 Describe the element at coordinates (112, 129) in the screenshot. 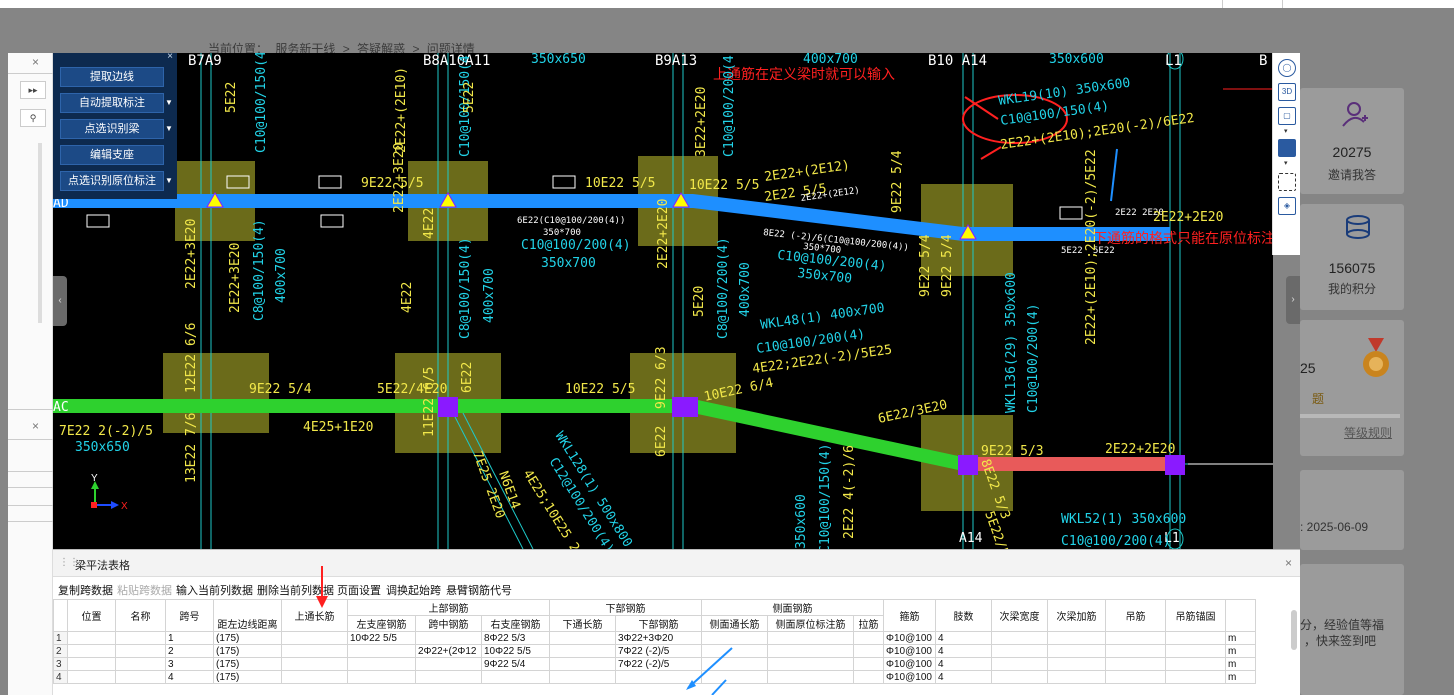

I see `pick-identify-beam-button: 点选识别梁` at that location.